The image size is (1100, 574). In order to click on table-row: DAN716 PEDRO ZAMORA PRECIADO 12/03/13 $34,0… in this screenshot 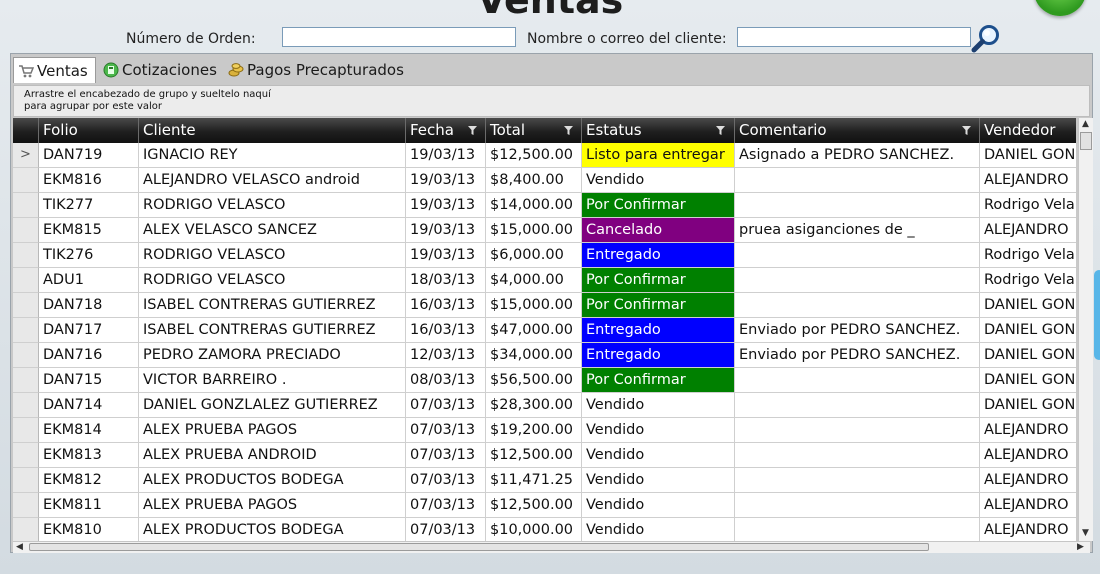, I will do `click(544, 355)`.